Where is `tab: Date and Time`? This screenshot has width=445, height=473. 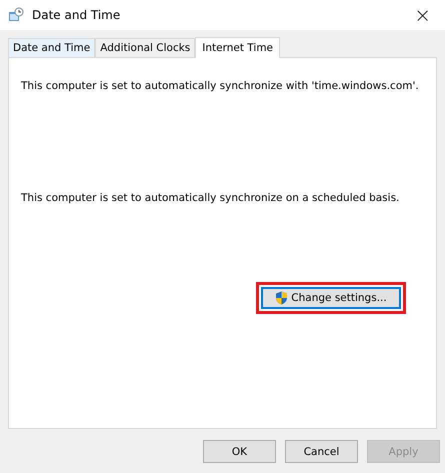
tab: Date and Time is located at coordinates (52, 47).